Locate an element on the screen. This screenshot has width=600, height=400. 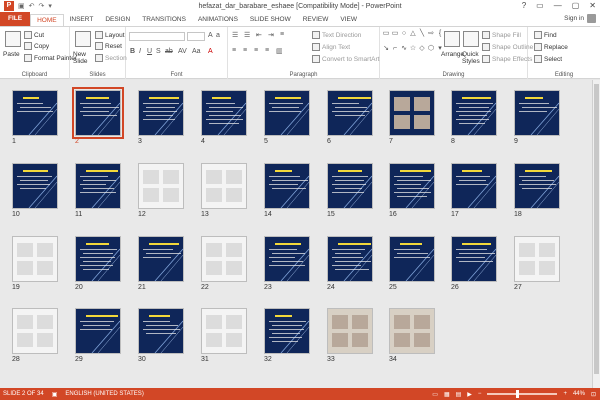
char-spacing-icon: AV is located at coordinates (182, 51).